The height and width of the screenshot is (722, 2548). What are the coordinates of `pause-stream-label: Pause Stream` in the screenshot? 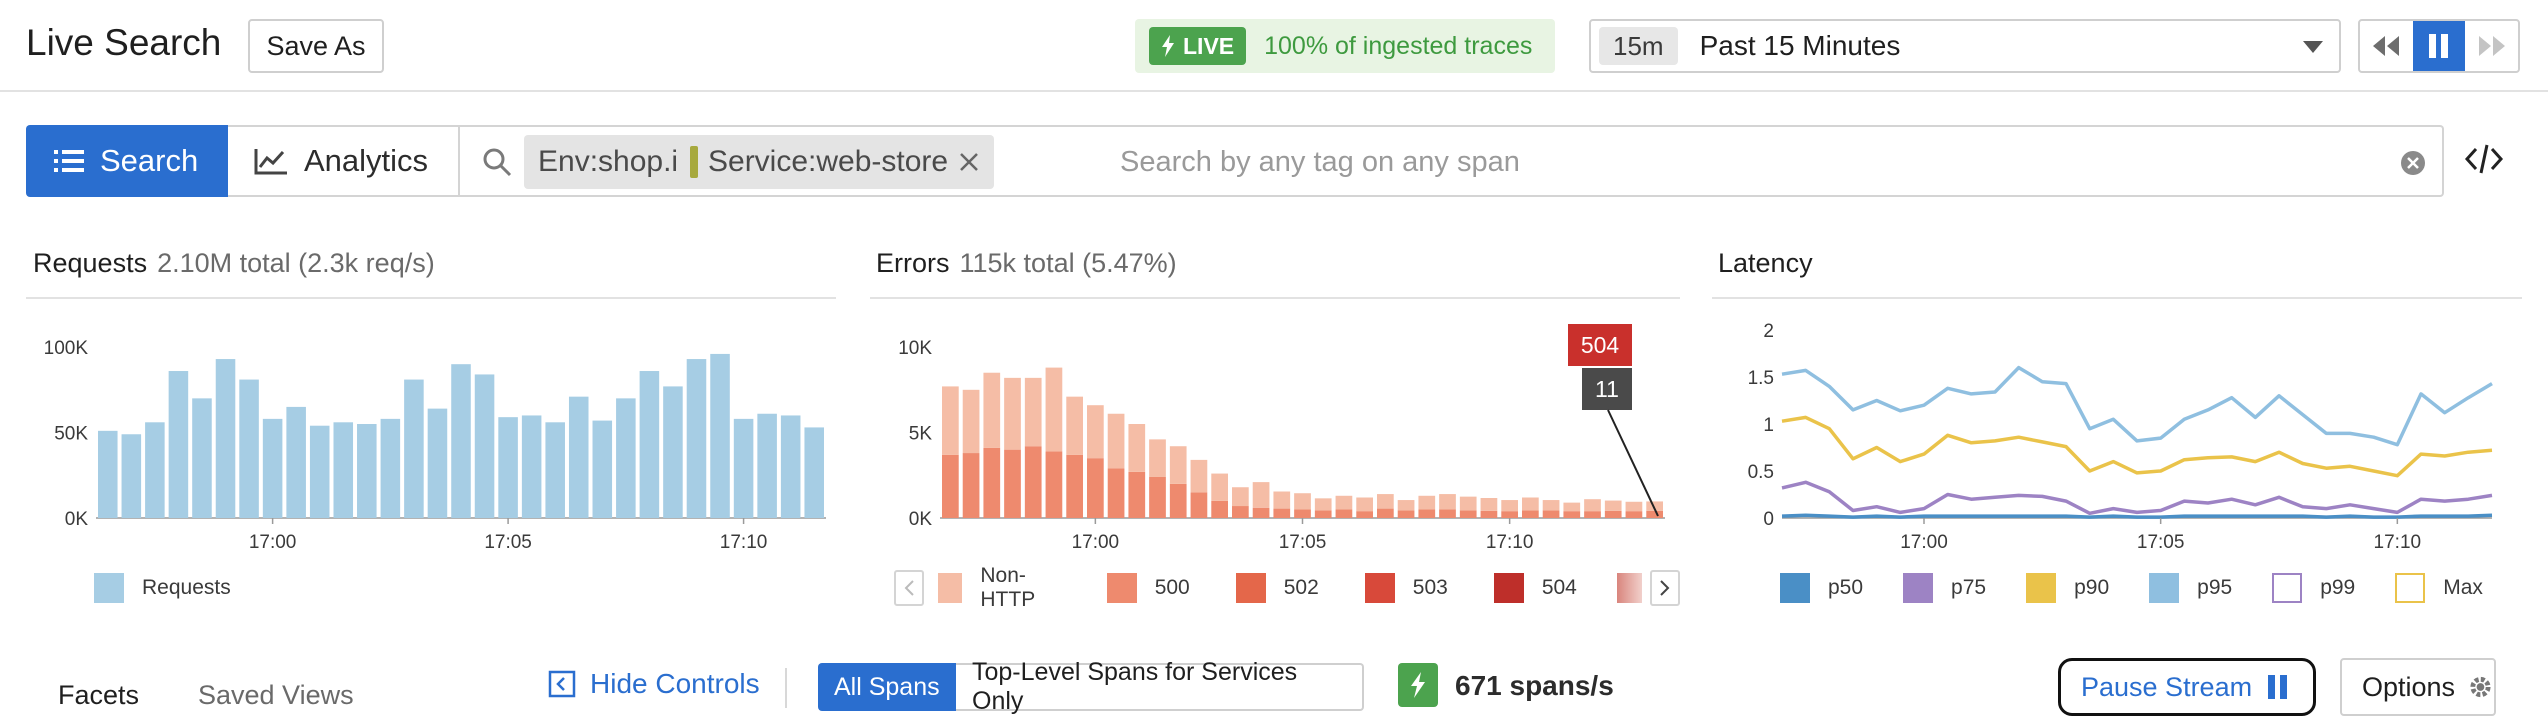 It's located at (2167, 686).